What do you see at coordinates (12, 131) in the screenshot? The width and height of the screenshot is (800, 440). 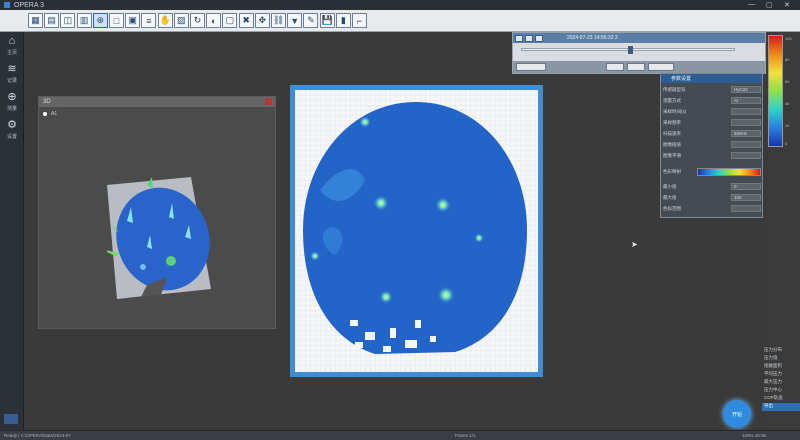 I see `sidebar-item-settings: ⚙ 设置` at bounding box center [12, 131].